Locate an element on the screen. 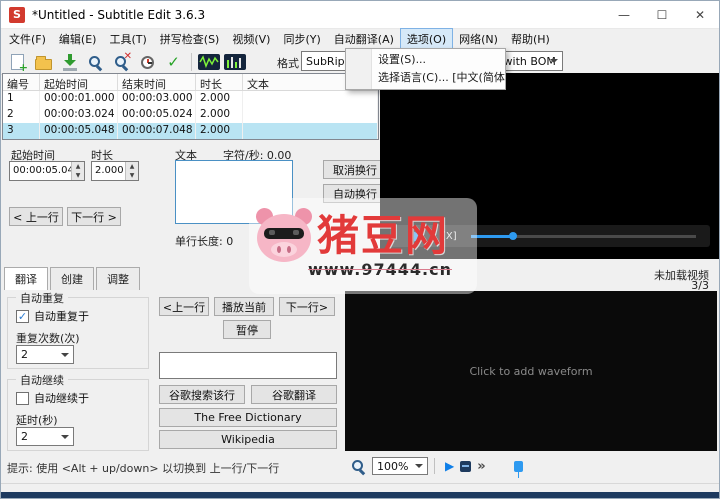 This screenshot has width=720, height=499. auto-continue-group-label: 自动继续 is located at coordinates (42, 380).